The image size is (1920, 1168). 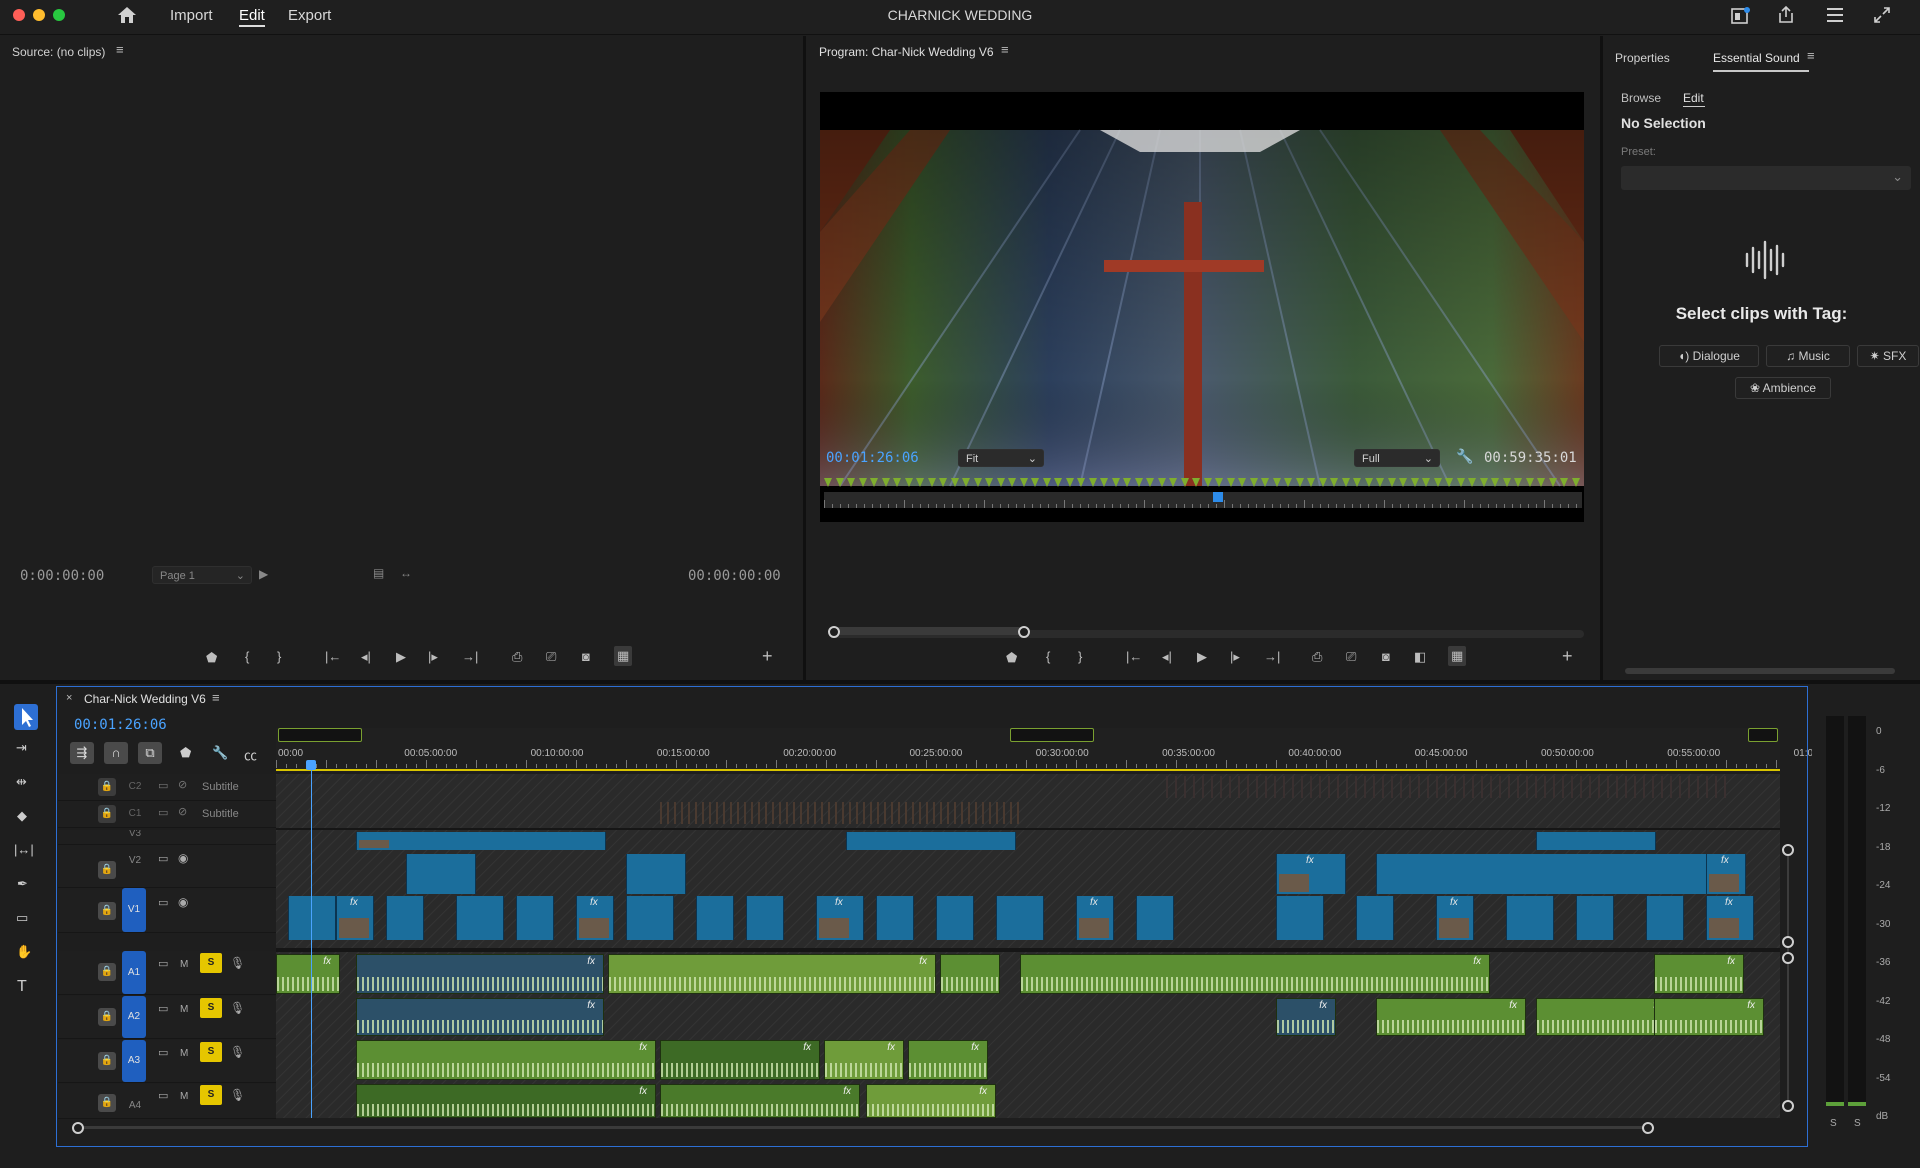 I want to click on horizontal-divider, so click(x=960, y=682).